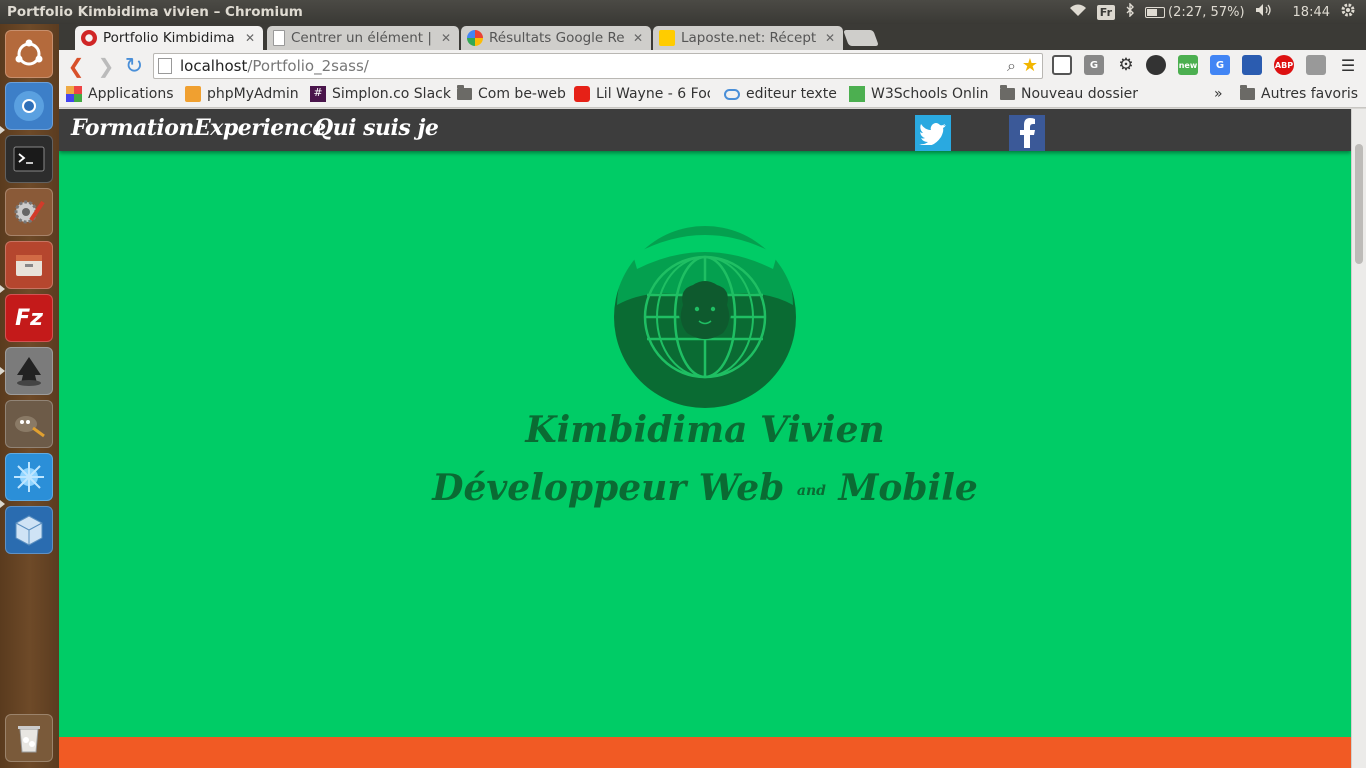 The image size is (1366, 768). Describe the element at coordinates (106, 66) in the screenshot. I see `forward-icon: ❯` at that location.